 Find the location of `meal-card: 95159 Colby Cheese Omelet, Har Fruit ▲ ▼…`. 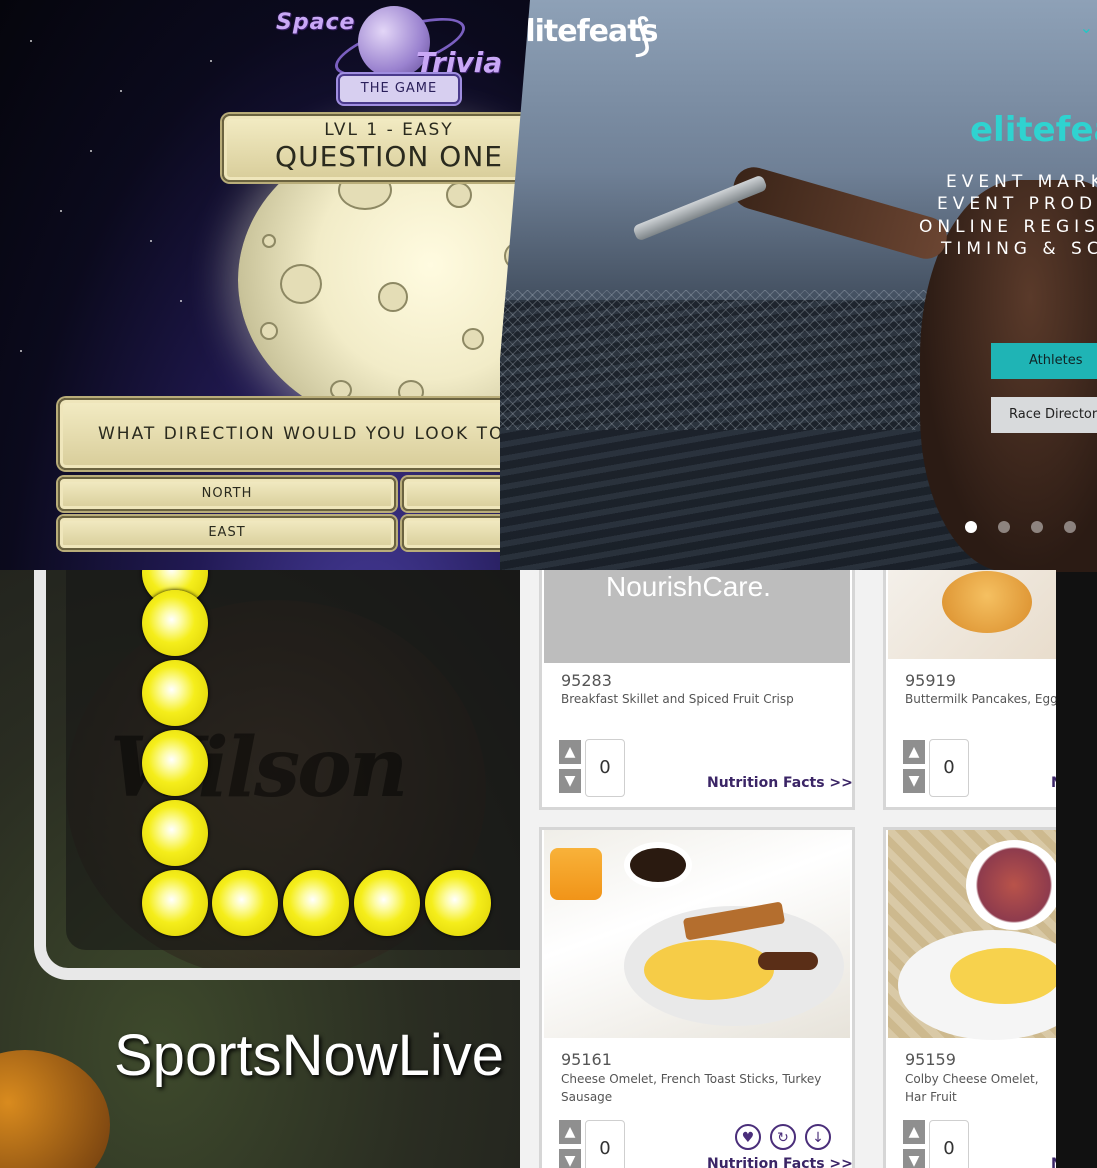

meal-card: 95159 Colby Cheese Omelet, Har Fruit ▲ ▼… is located at coordinates (969, 997).